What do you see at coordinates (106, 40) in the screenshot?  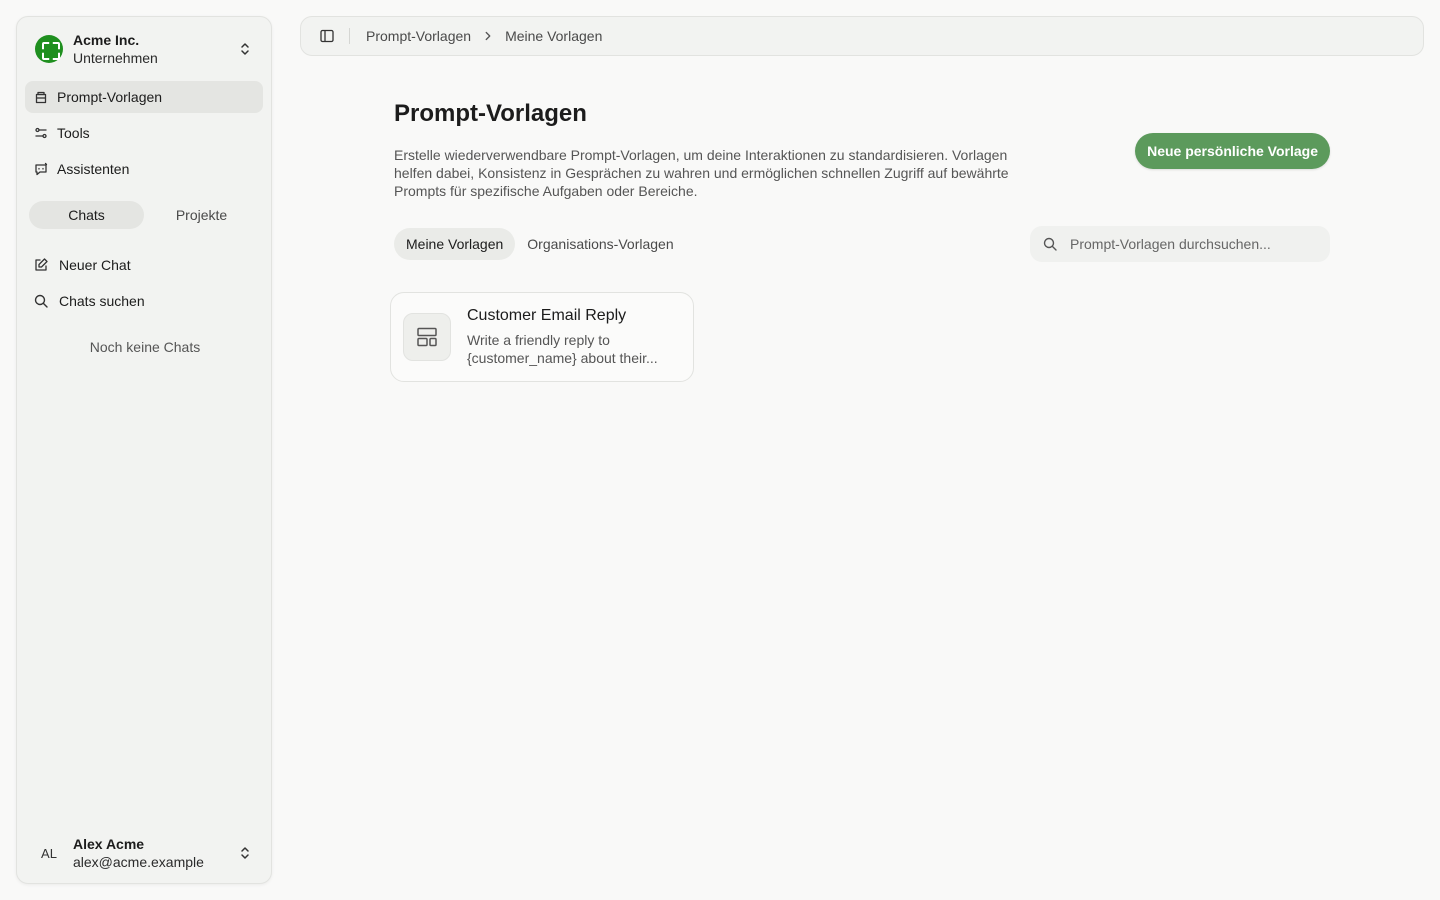 I see `org-name: Acme Inc.` at bounding box center [106, 40].